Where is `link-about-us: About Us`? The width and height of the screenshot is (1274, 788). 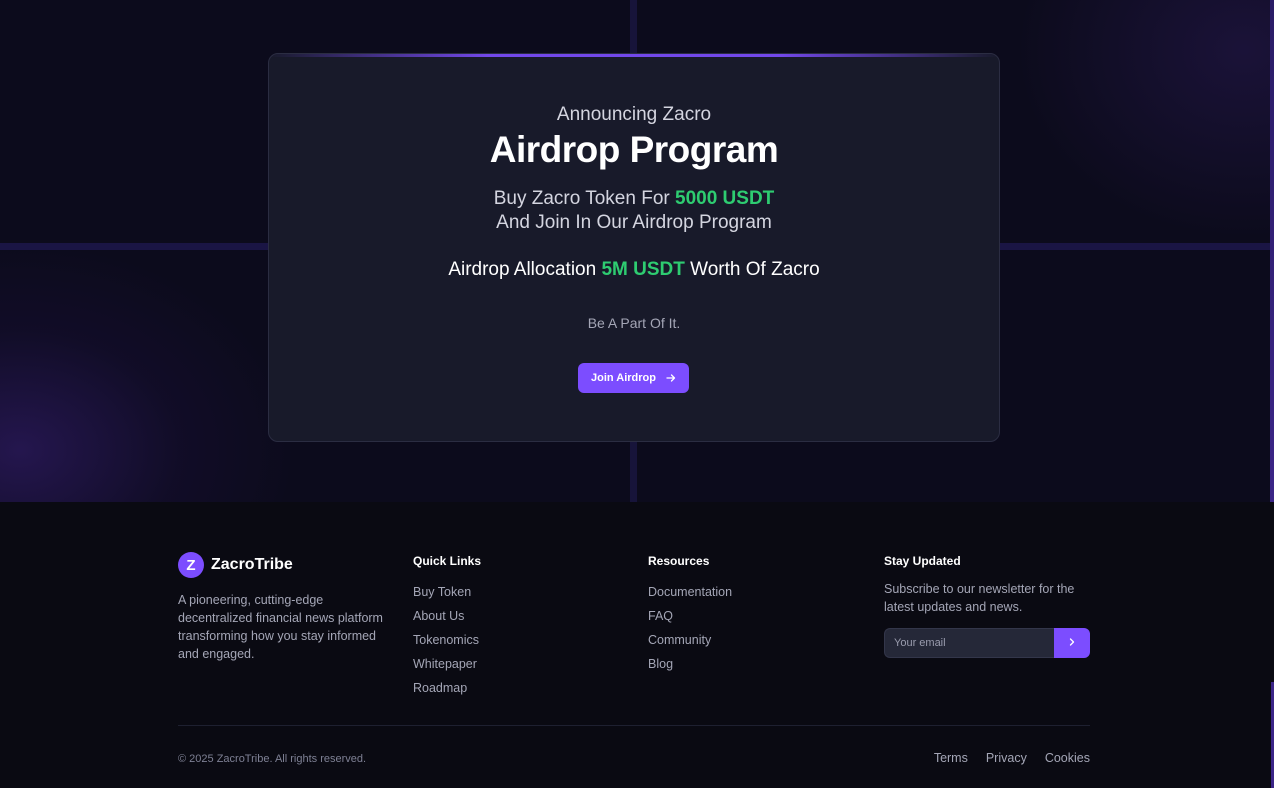
link-about-us: About Us is located at coordinates (447, 616).